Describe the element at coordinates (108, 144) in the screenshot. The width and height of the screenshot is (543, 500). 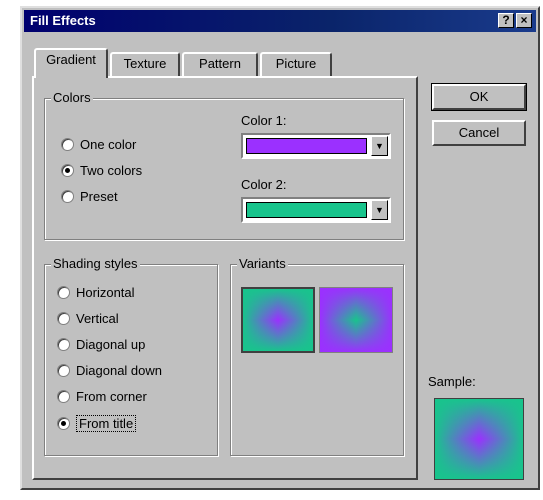
I see `radio-one-color-label: One color` at that location.